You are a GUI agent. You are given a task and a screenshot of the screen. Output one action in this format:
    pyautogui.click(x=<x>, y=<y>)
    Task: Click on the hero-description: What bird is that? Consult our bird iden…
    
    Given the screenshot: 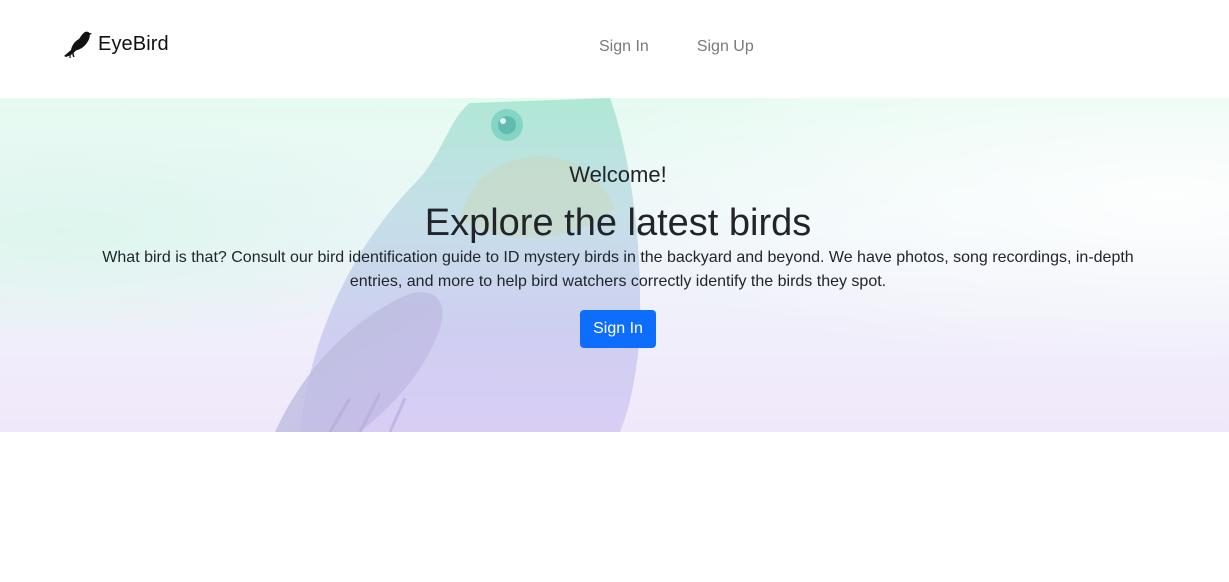 What is the action you would take?
    pyautogui.click(x=618, y=269)
    